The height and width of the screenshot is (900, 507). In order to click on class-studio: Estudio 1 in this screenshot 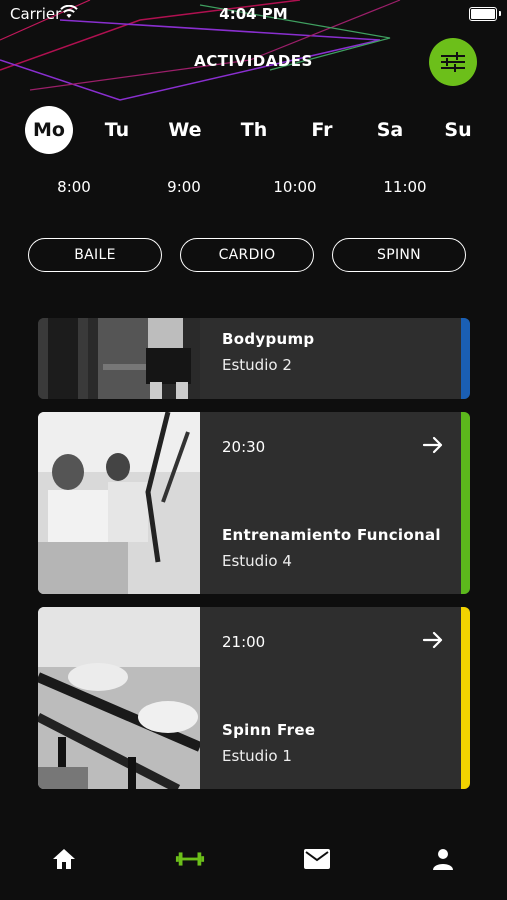, I will do `click(257, 756)`.